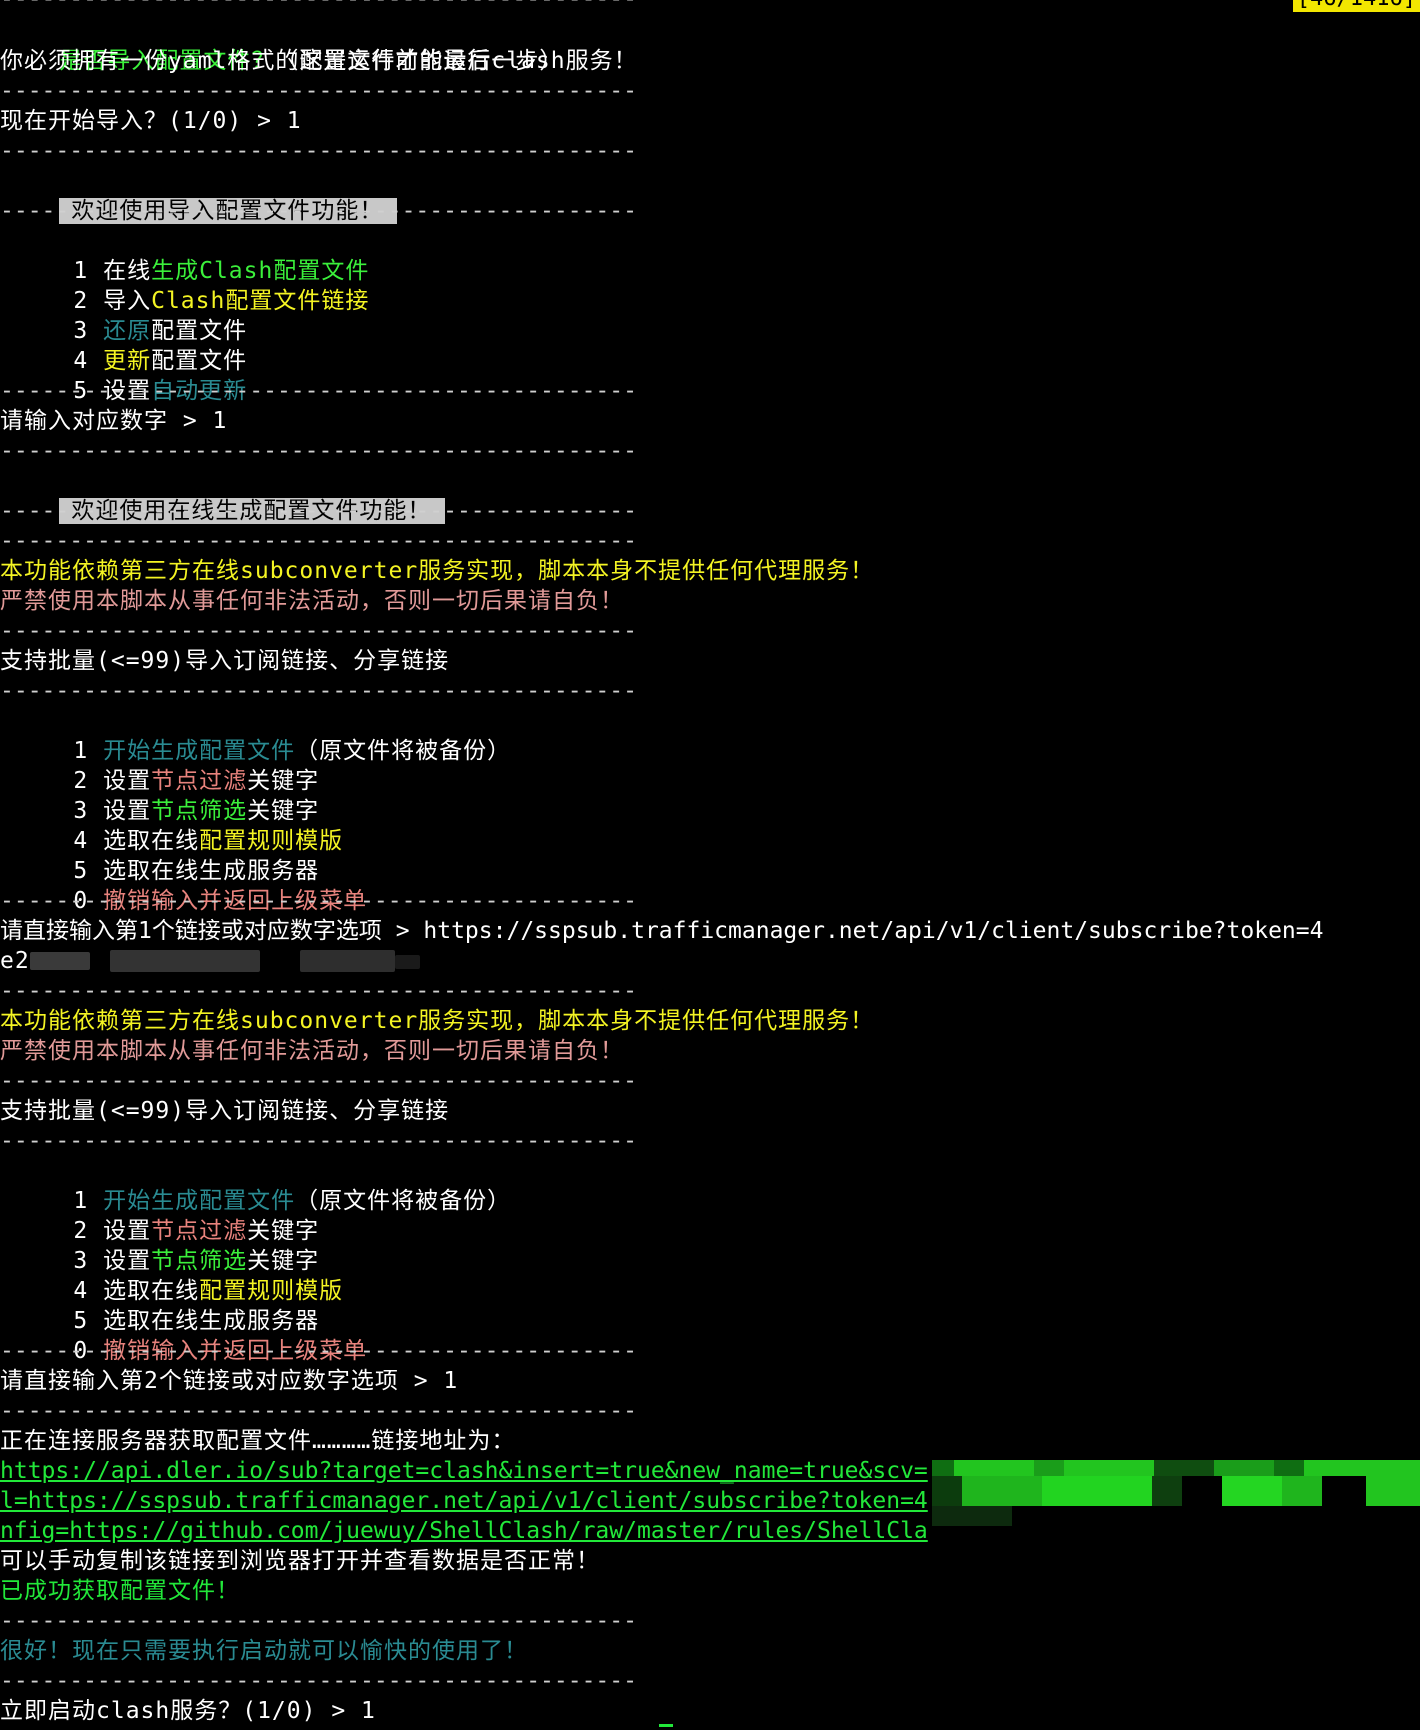  What do you see at coordinates (123, 315) in the screenshot?
I see `import-menu-item-3: 3 还原配置文件` at bounding box center [123, 315].